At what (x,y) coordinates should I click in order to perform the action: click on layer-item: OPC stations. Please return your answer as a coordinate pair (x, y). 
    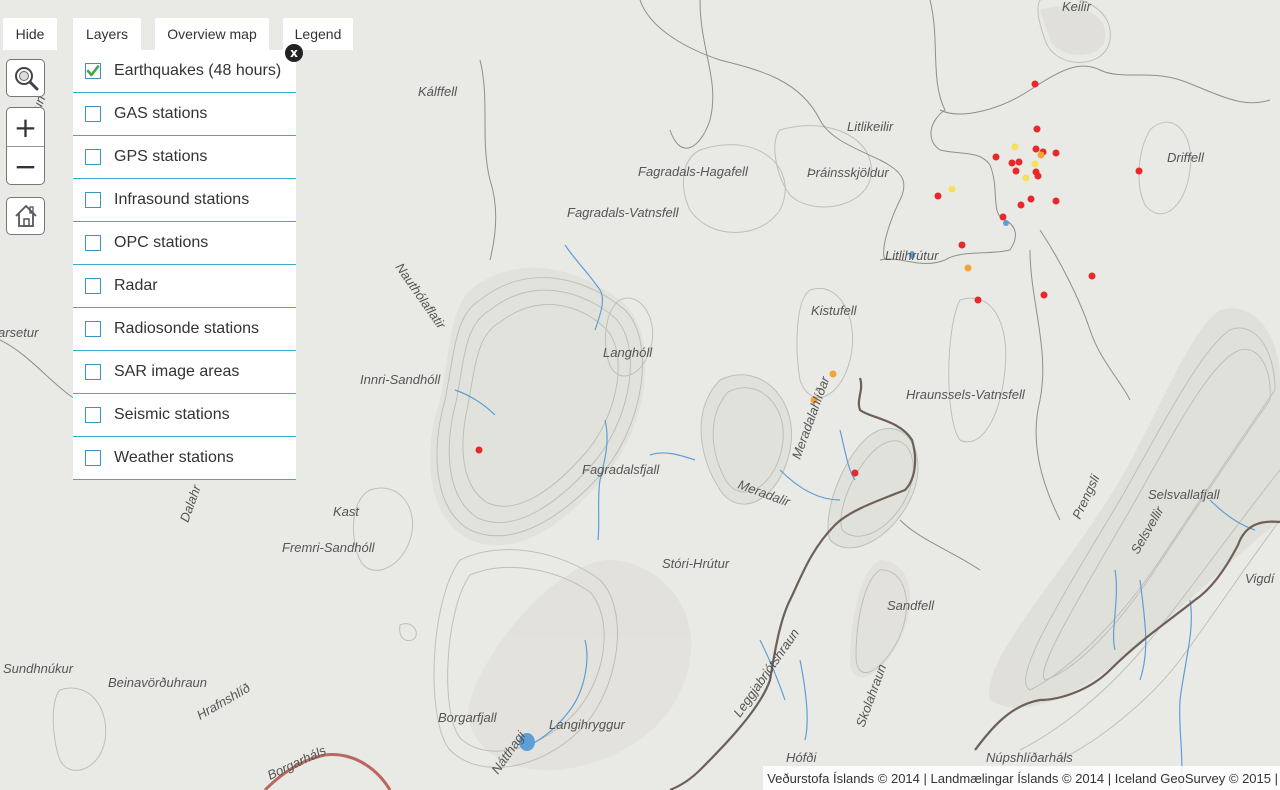
    Looking at the image, I should click on (184, 243).